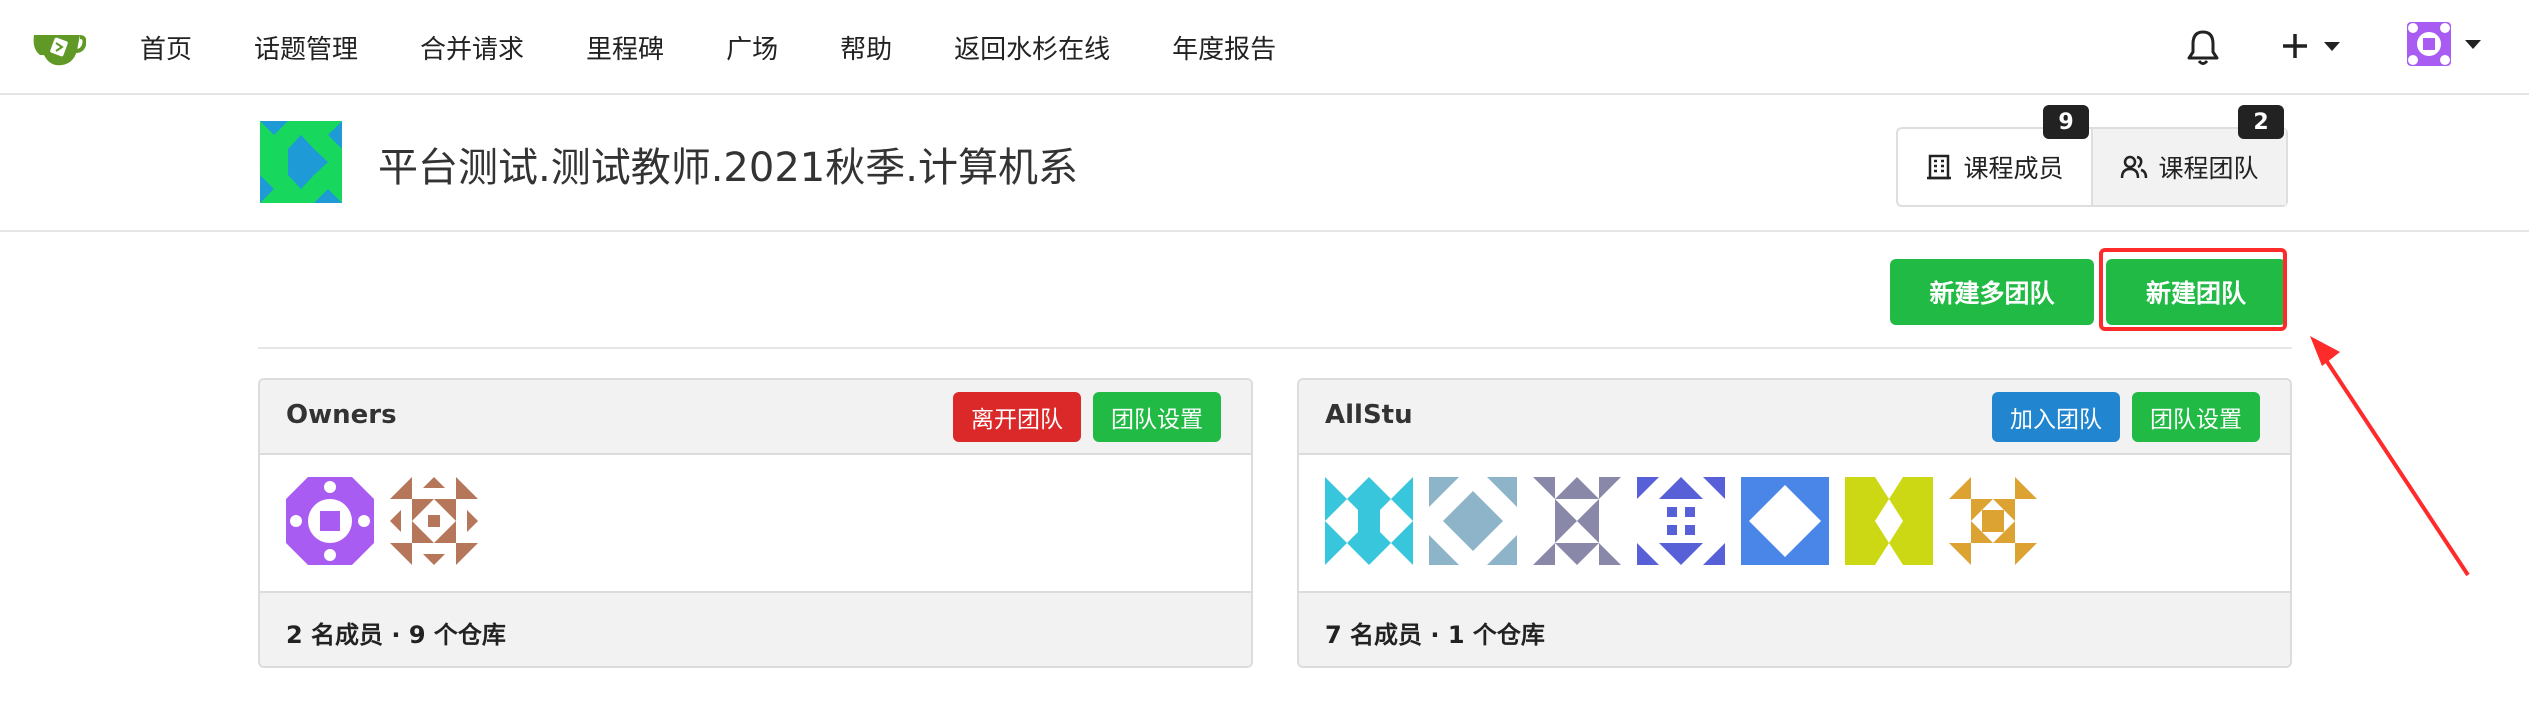 Image resolution: width=2529 pixels, height=720 pixels. Describe the element at coordinates (1369, 415) in the screenshot. I see `team-name: AllStu` at that location.